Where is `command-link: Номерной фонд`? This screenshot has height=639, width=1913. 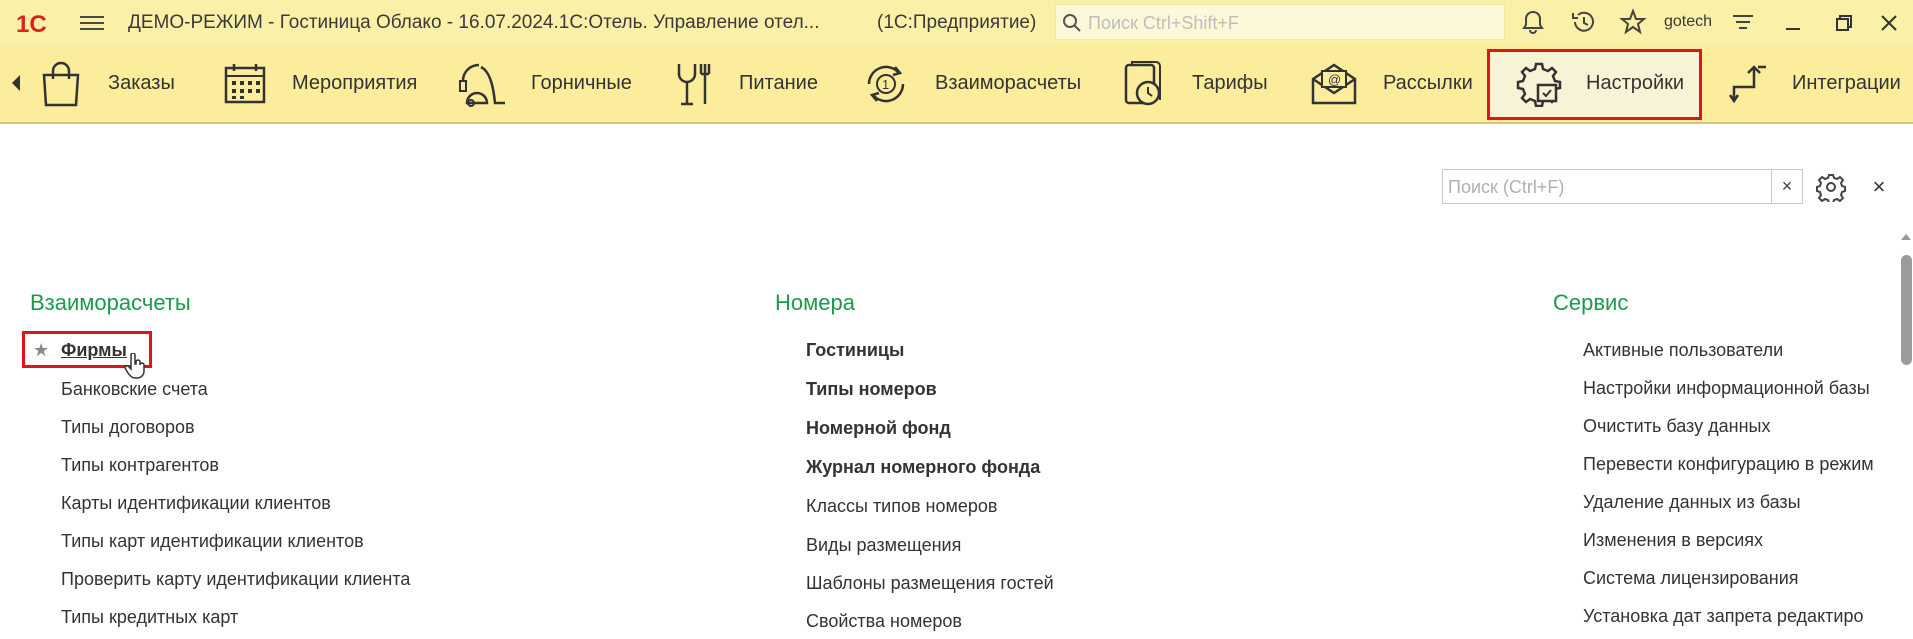 command-link: Номерной фонд is located at coordinates (878, 428).